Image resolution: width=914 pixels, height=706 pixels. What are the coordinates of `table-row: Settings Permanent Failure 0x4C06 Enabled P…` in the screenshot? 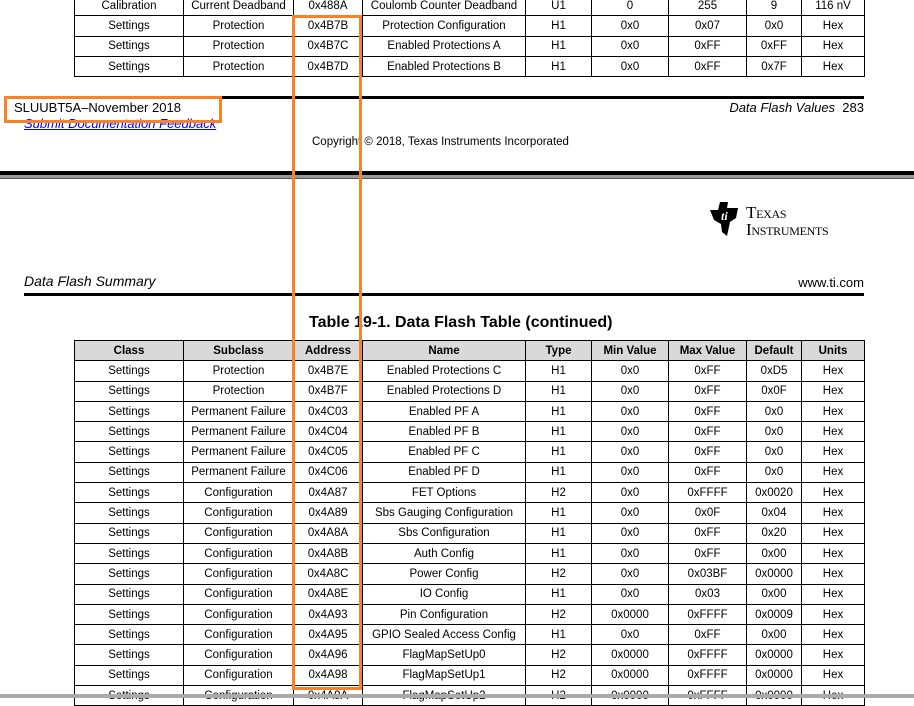 It's located at (469, 472).